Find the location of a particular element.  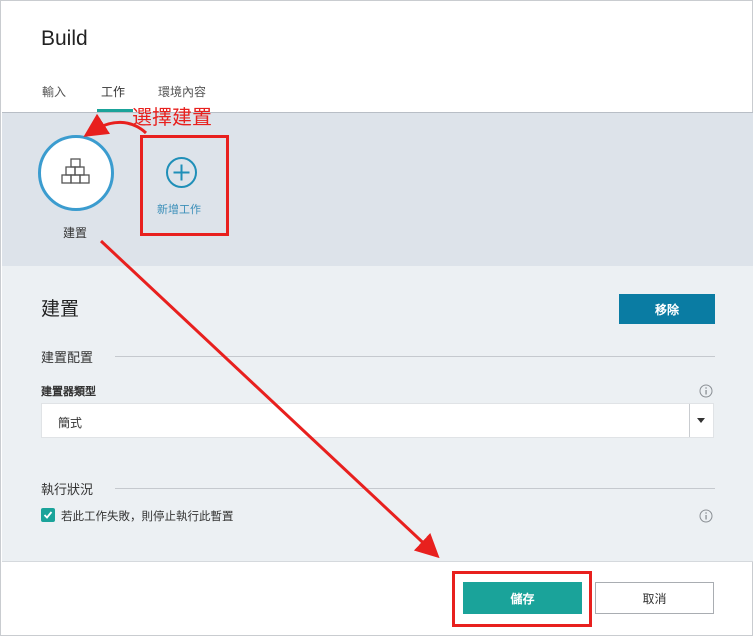

job-build-label: 建置 is located at coordinates (75, 232).